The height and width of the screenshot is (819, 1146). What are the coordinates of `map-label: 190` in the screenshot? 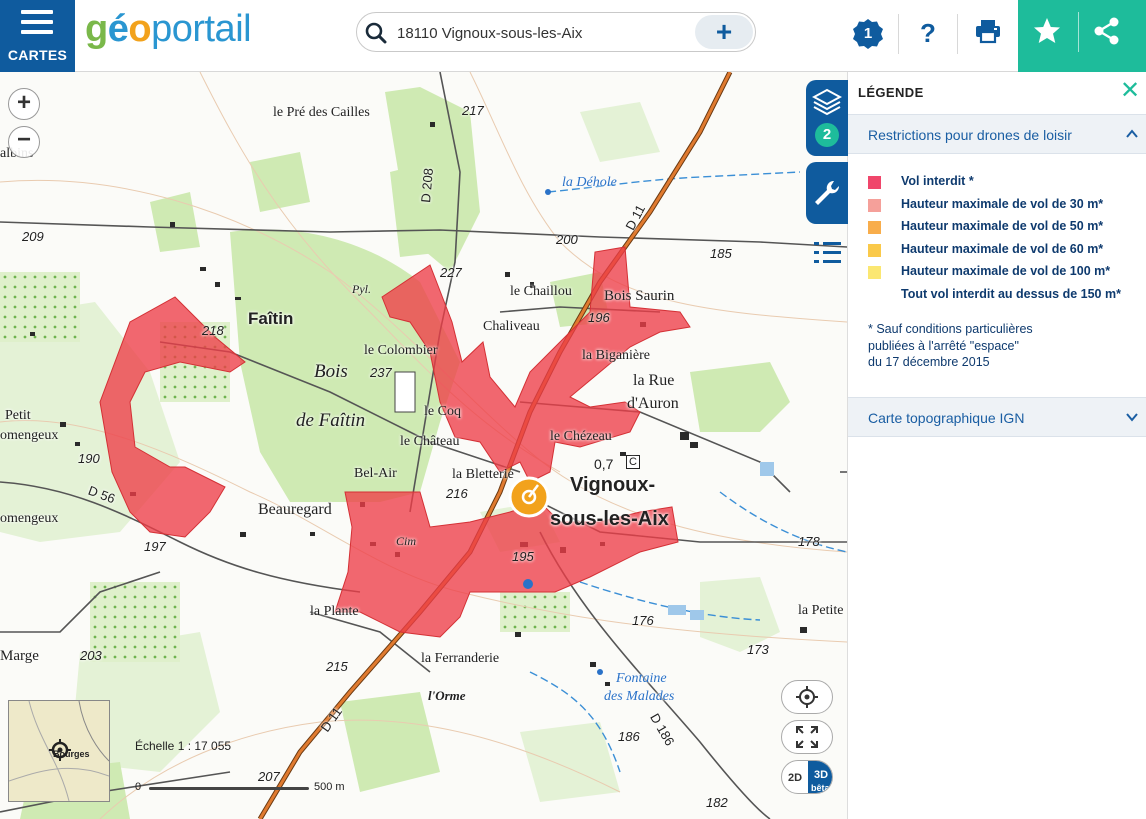 It's located at (89, 458).